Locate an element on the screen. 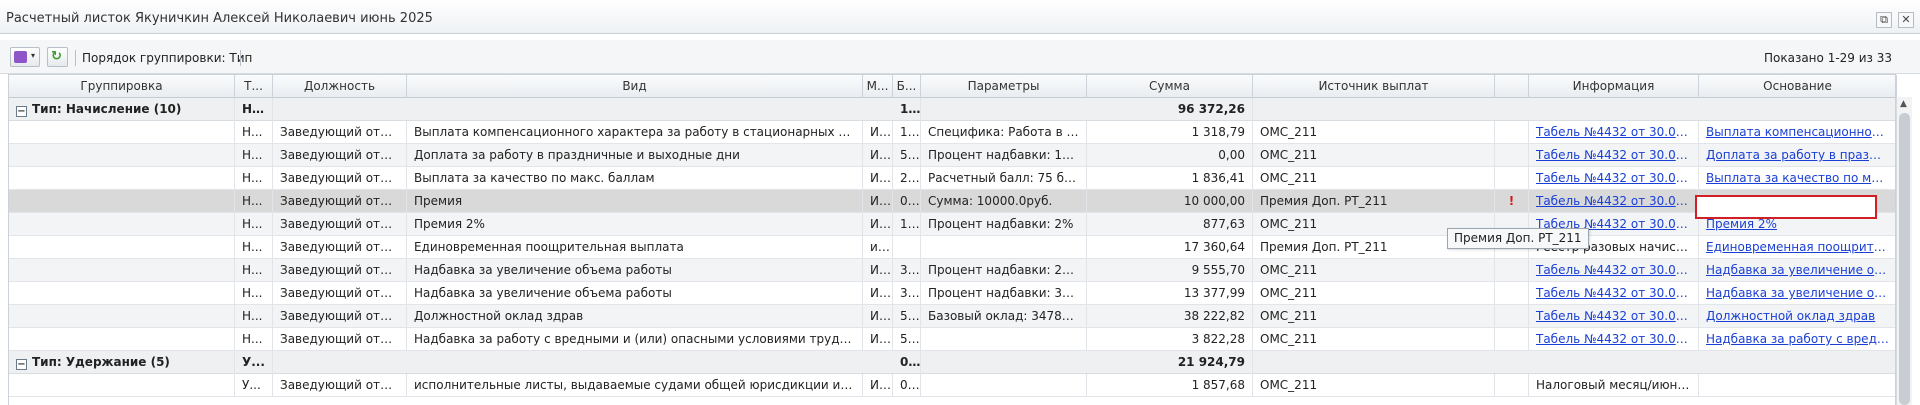 The width and height of the screenshot is (1920, 405). cell-b is located at coordinates (907, 247).